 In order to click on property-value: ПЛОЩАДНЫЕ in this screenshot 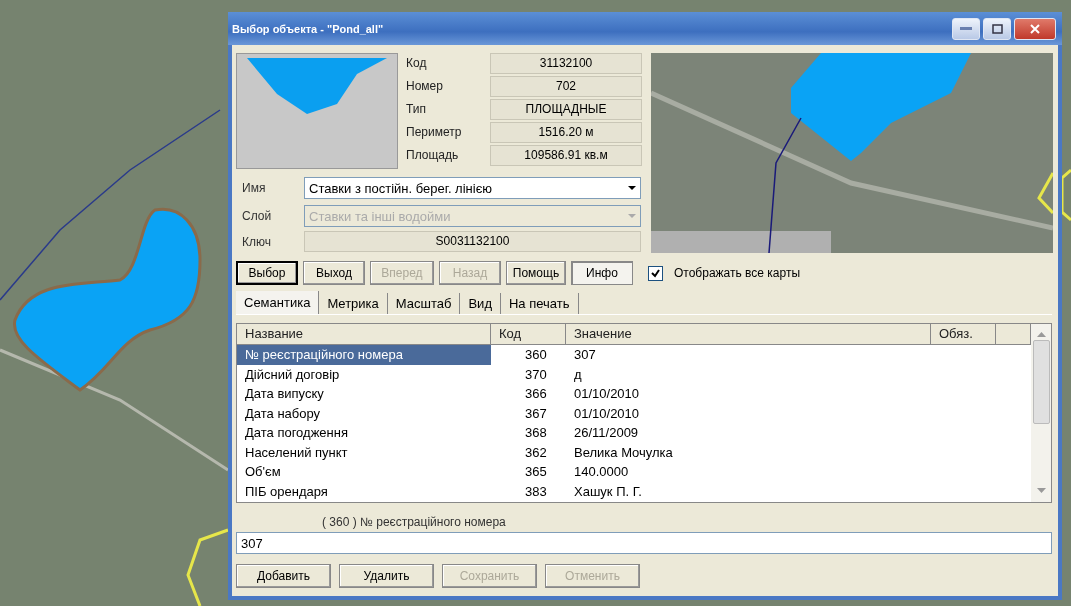, I will do `click(566, 109)`.